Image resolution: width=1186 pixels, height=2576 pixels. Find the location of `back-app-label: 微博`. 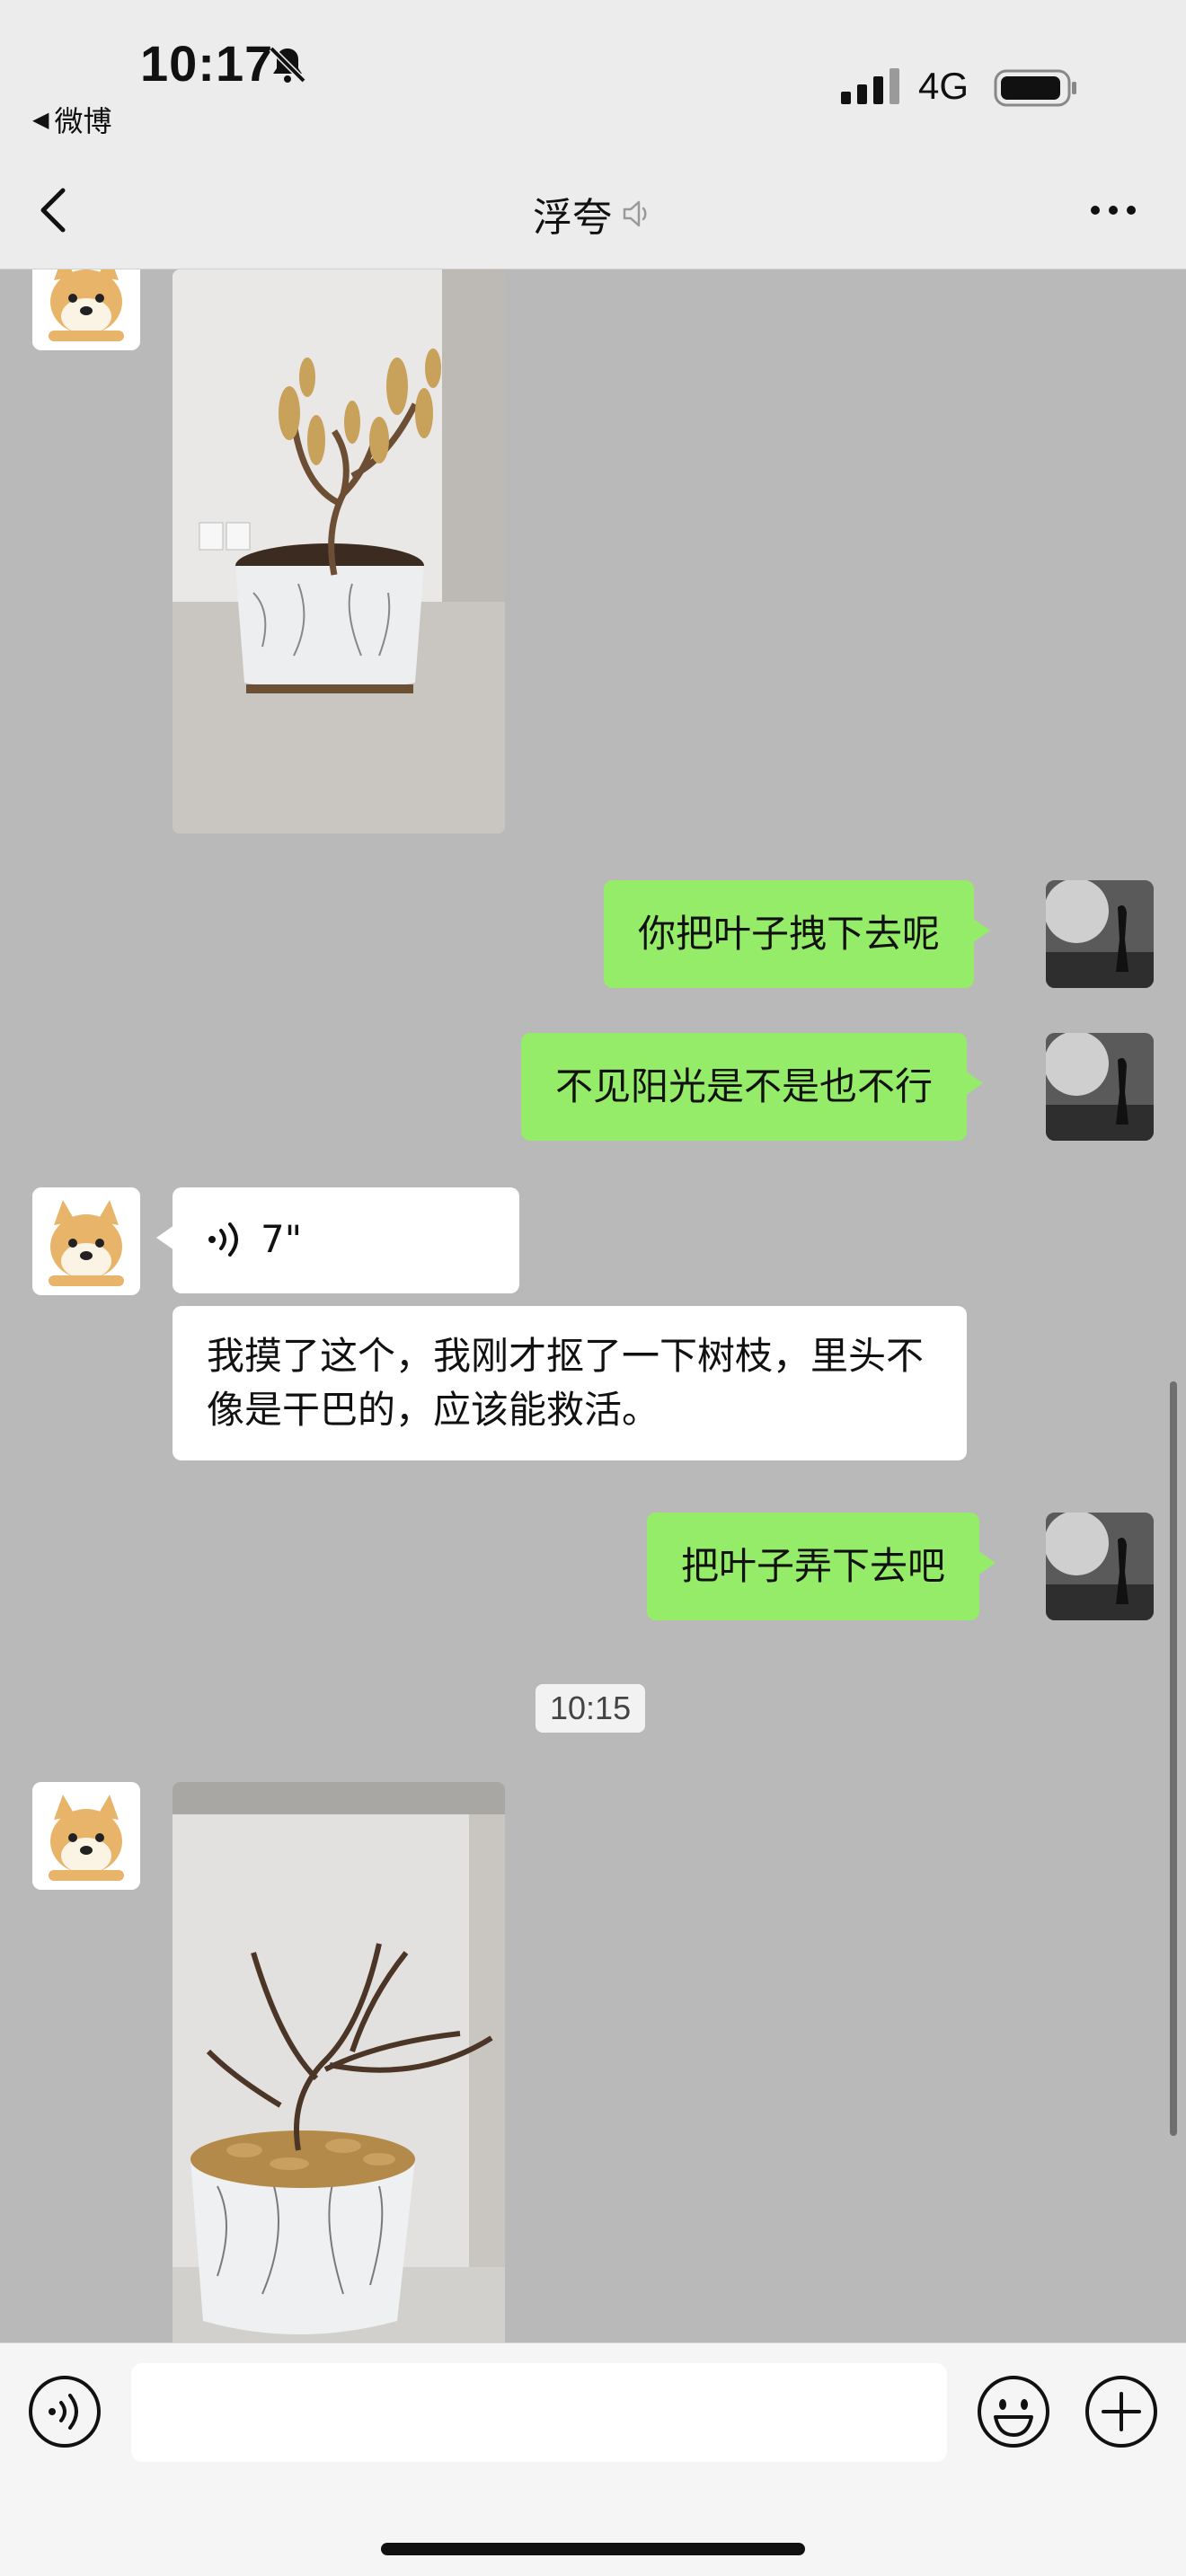

back-app-label: 微博 is located at coordinates (83, 121).